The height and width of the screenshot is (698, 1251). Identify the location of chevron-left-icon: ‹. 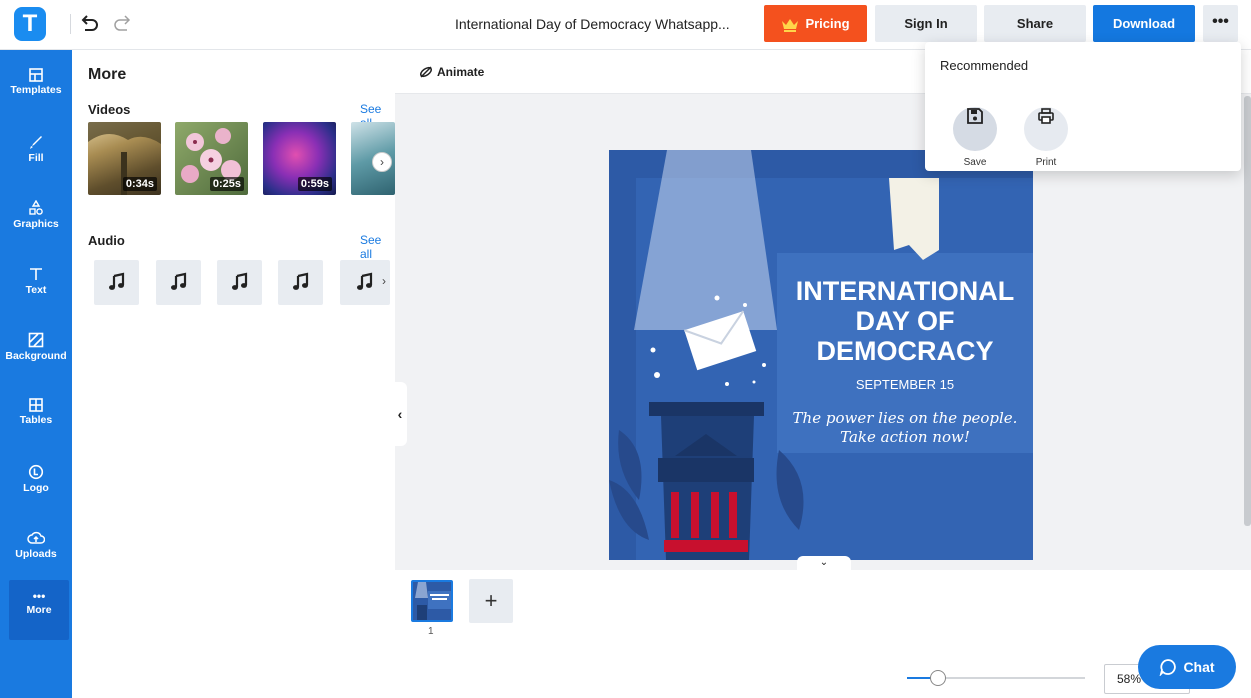
(400, 414).